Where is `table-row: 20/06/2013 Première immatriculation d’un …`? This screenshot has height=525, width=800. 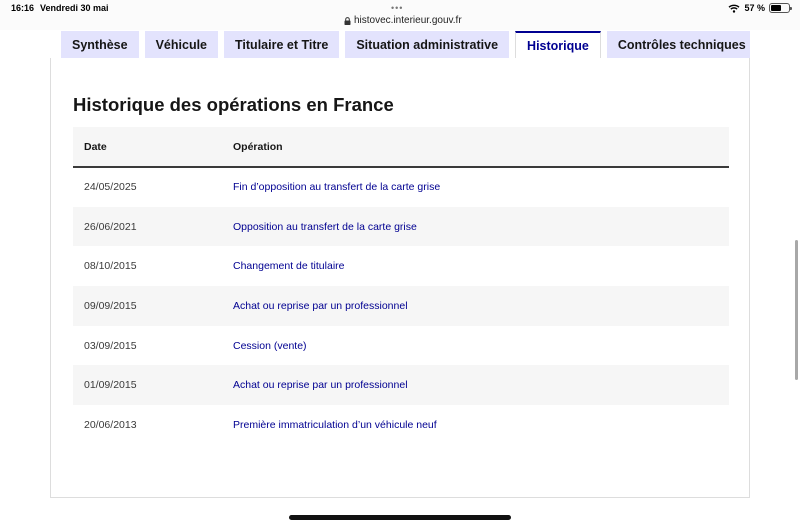
table-row: 20/06/2013 Première immatriculation d’un … is located at coordinates (401, 425).